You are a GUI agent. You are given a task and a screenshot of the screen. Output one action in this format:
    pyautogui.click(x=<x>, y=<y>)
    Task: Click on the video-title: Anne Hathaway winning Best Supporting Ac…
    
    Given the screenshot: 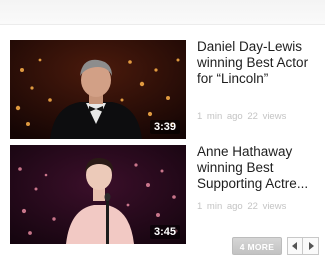 What is the action you would take?
    pyautogui.click(x=261, y=168)
    